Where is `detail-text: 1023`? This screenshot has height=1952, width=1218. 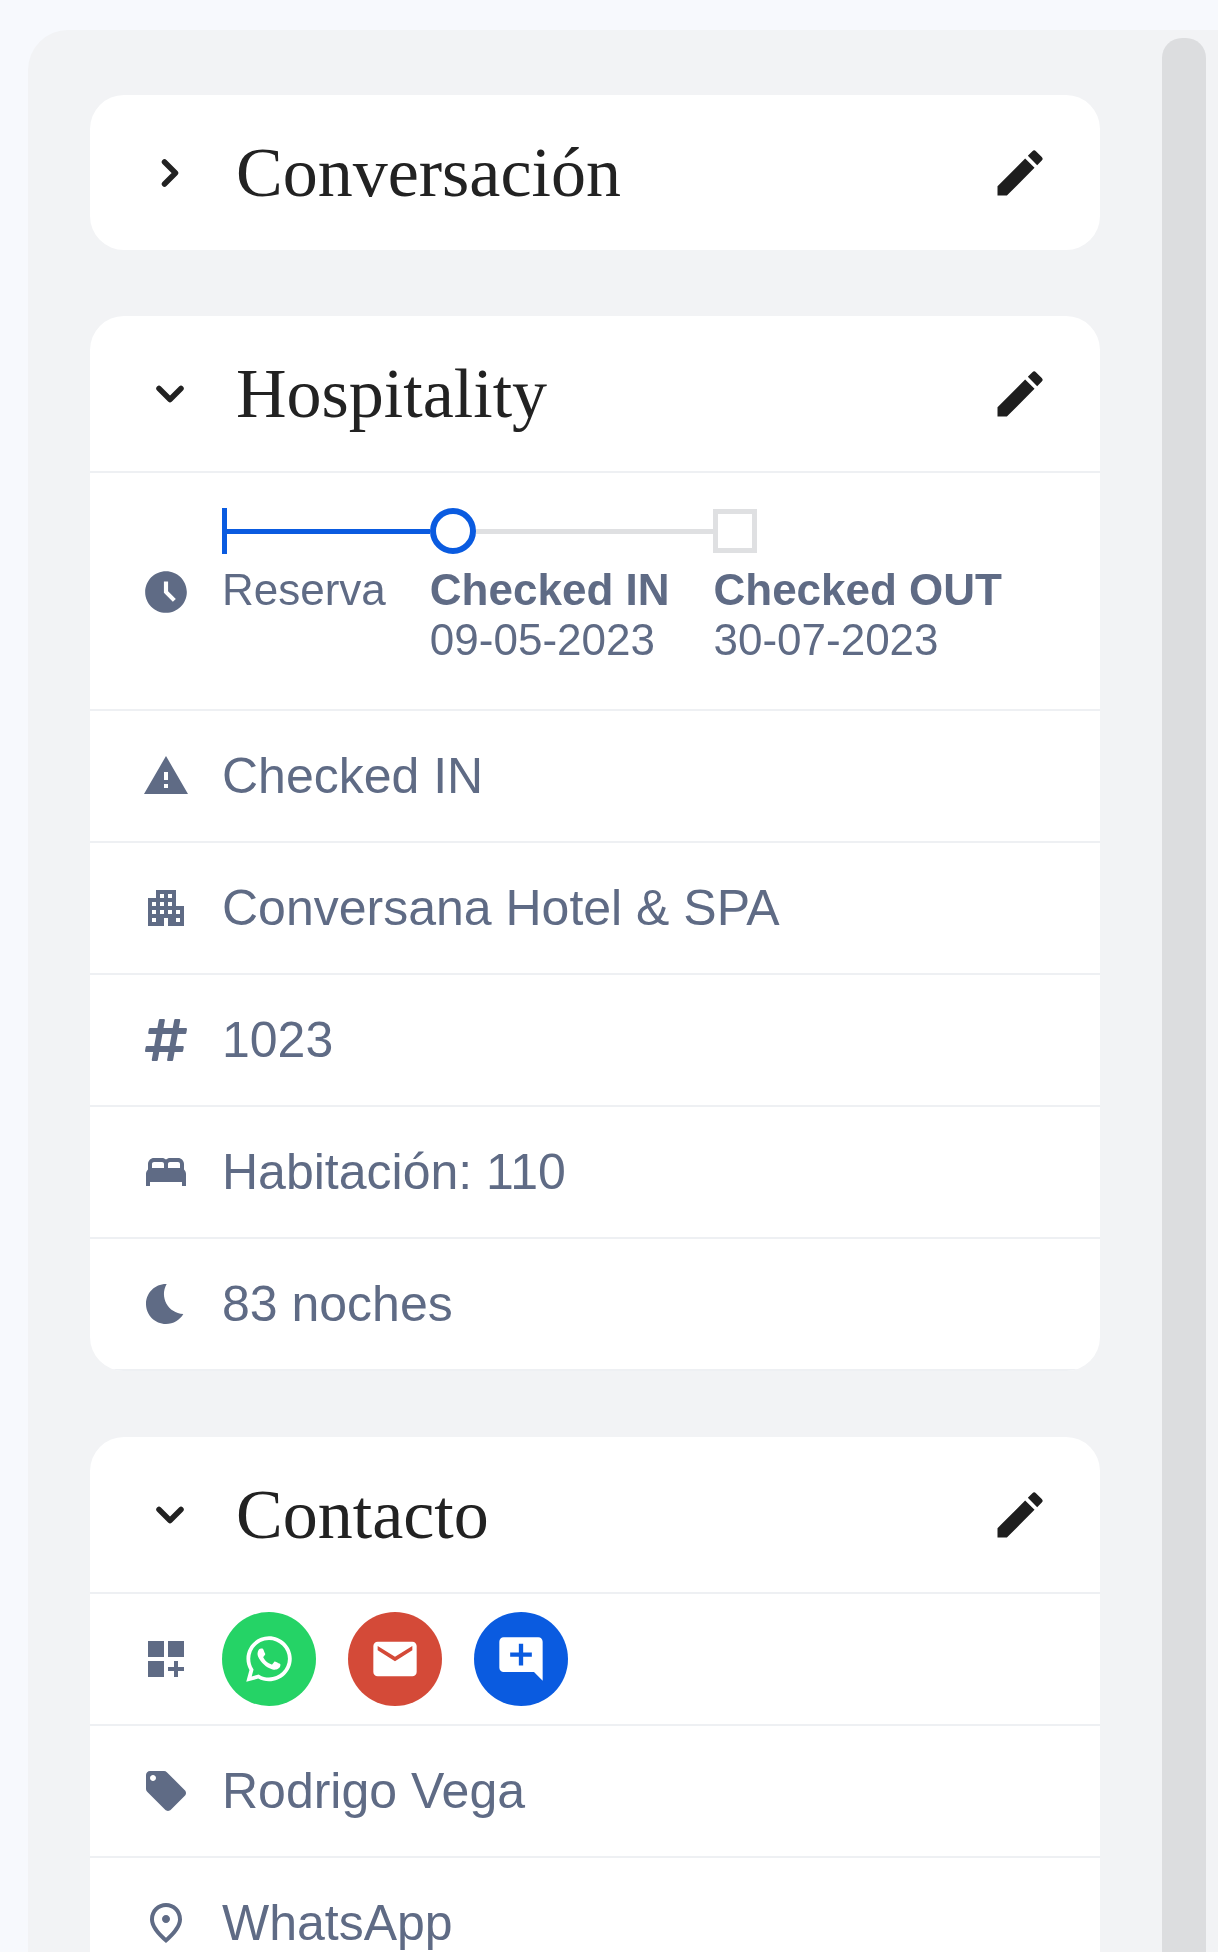
detail-text: 1023 is located at coordinates (278, 1040).